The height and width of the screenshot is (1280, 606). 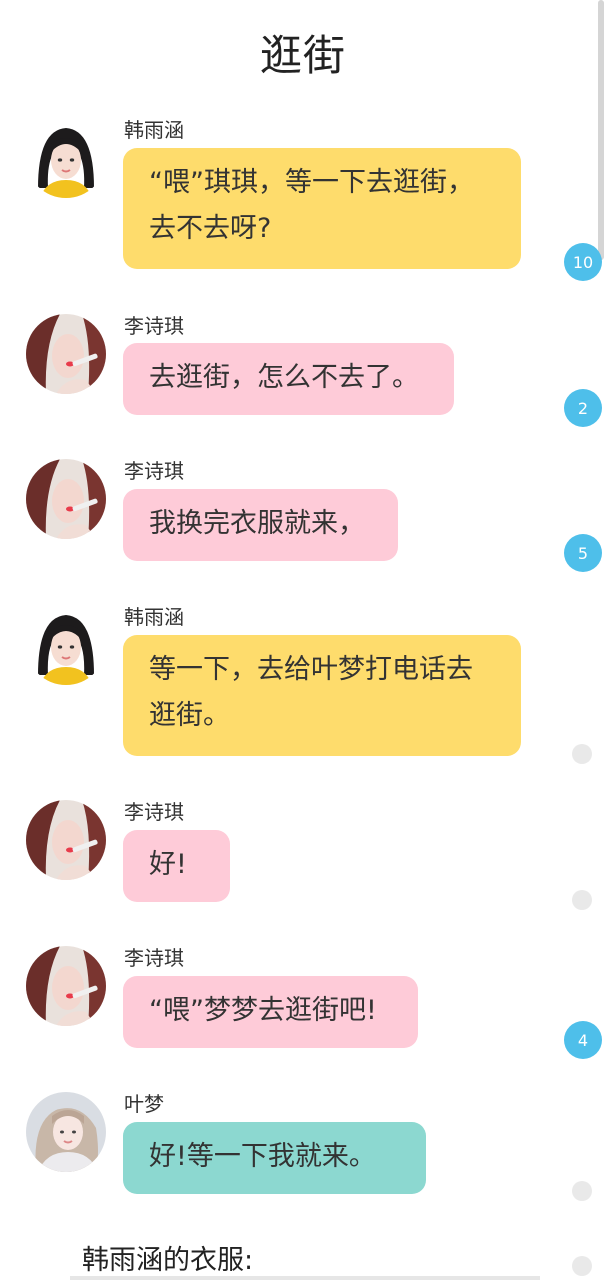 What do you see at coordinates (305, 1278) in the screenshot?
I see `divider` at bounding box center [305, 1278].